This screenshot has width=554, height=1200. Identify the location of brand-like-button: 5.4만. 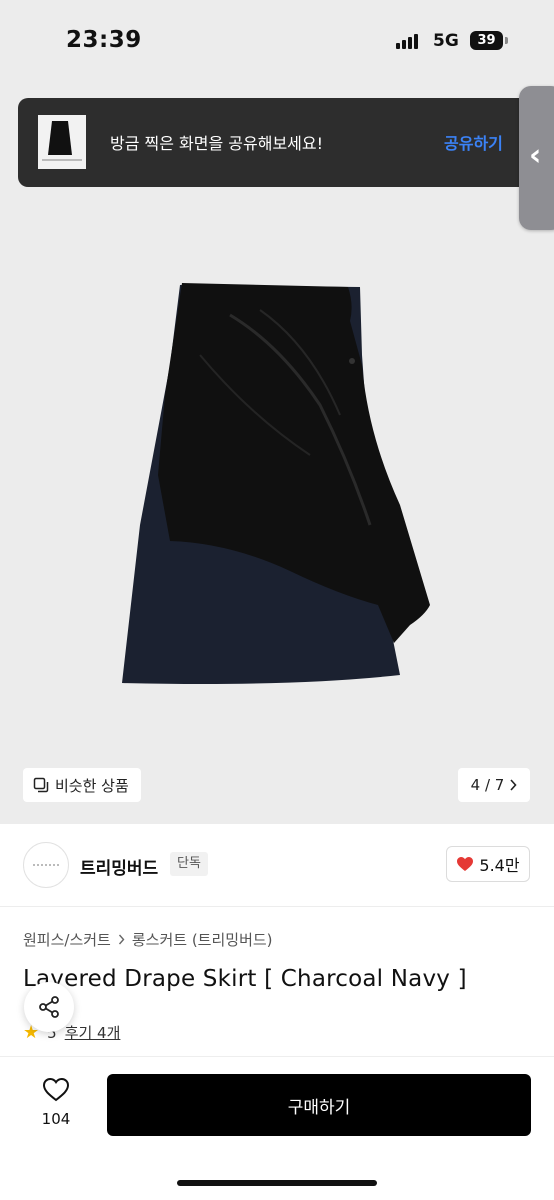
(488, 864).